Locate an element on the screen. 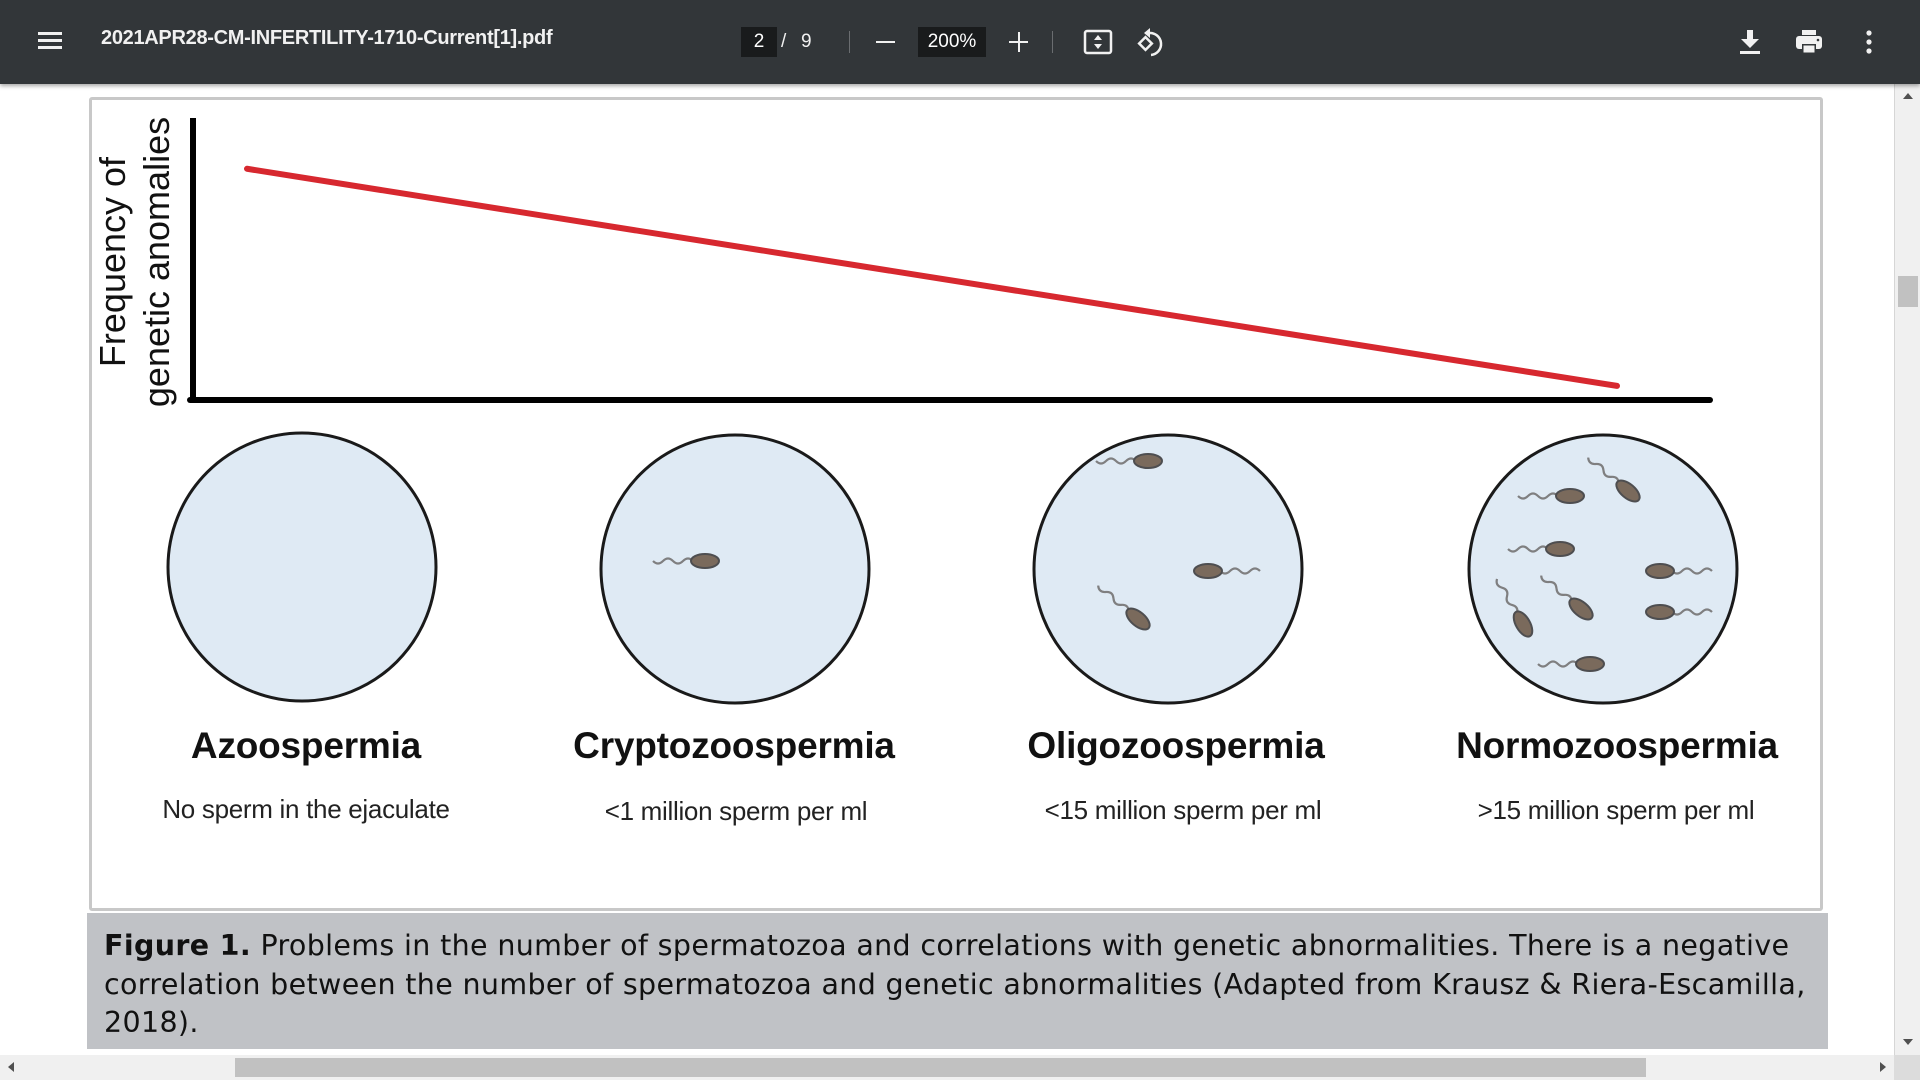 The height and width of the screenshot is (1080, 1920). scroll-up-arrow-icon is located at coordinates (1908, 96).